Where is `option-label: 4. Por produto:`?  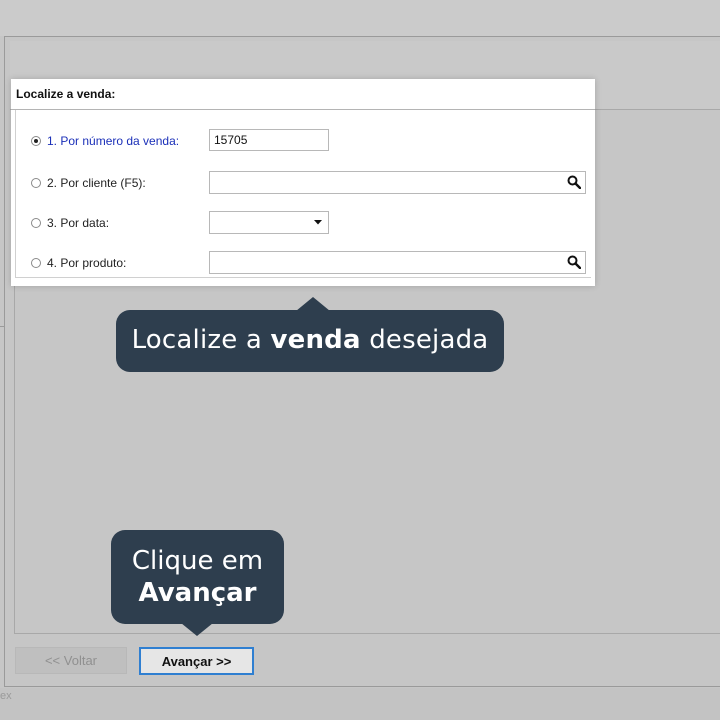 option-label: 4. Por produto: is located at coordinates (87, 263).